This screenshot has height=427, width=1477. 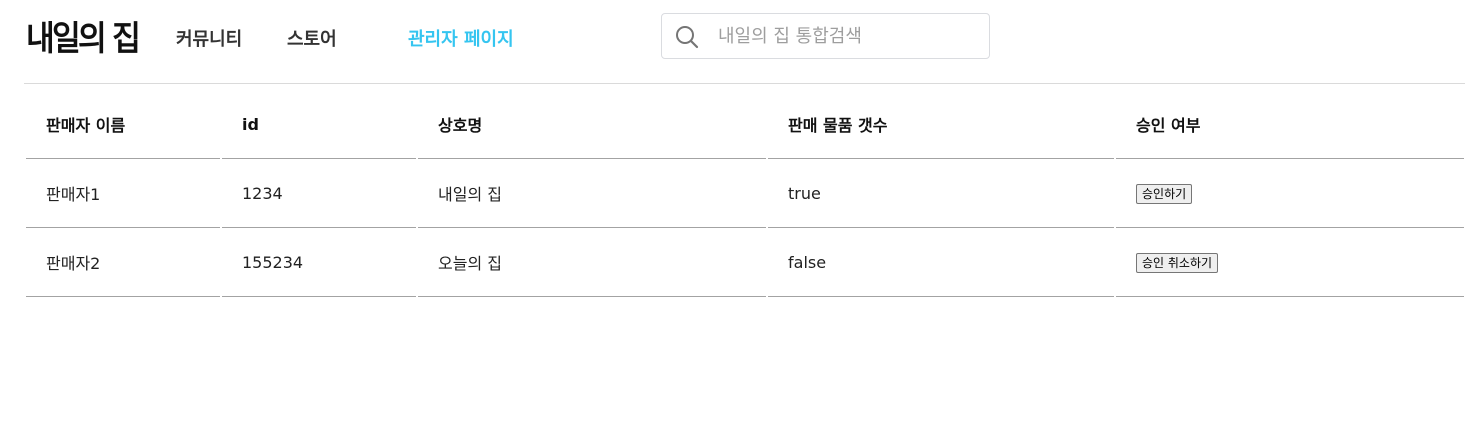 What do you see at coordinates (941, 262) in the screenshot?
I see `cell-product-count: false` at bounding box center [941, 262].